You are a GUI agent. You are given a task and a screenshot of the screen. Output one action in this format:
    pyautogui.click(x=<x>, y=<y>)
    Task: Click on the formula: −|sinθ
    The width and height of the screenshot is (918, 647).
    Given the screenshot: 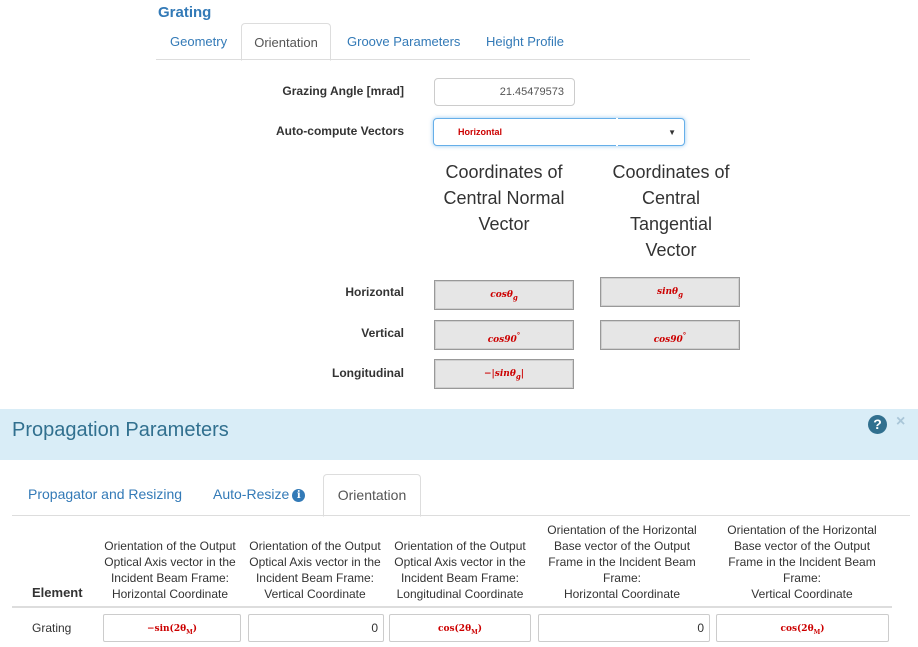 What is the action you would take?
    pyautogui.click(x=499, y=374)
    